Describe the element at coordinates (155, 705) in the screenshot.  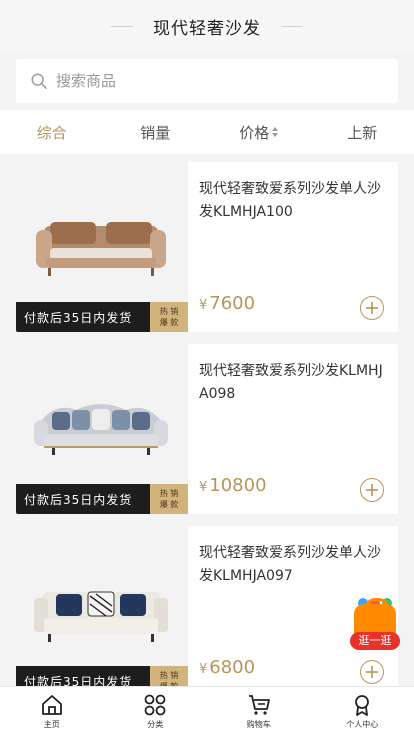
I see `category-icon` at that location.